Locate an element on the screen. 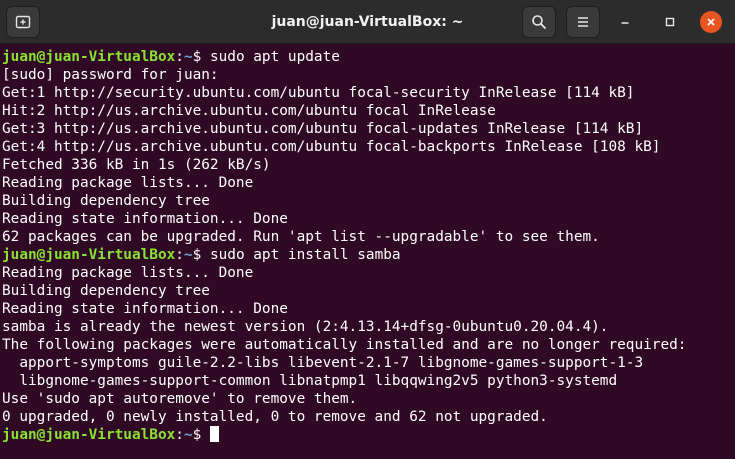 This screenshot has width=735, height=459. maximize-button is located at coordinates (670, 22).